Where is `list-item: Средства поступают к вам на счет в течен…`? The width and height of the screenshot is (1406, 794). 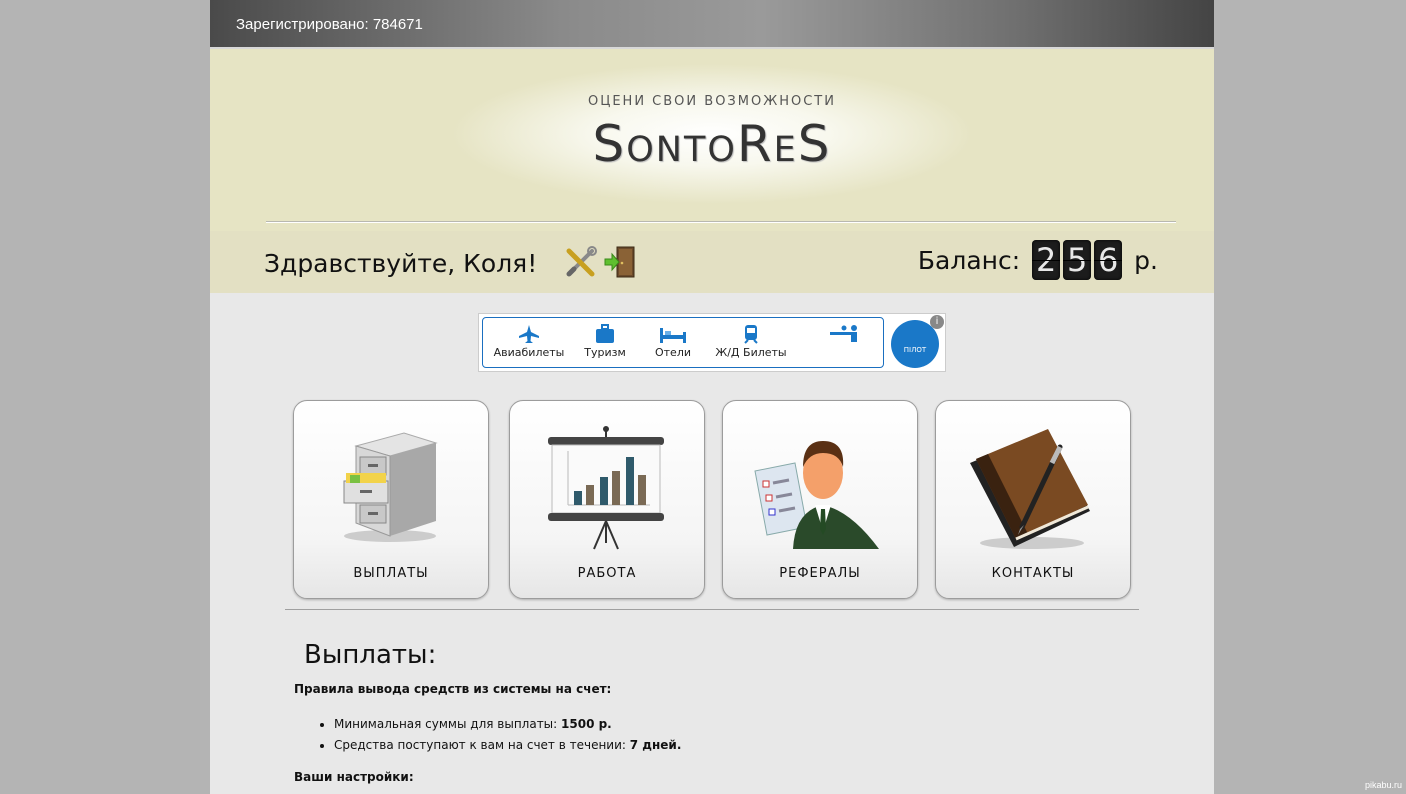
list-item: Средства поступают к вам на счет в течен… is located at coordinates (734, 745).